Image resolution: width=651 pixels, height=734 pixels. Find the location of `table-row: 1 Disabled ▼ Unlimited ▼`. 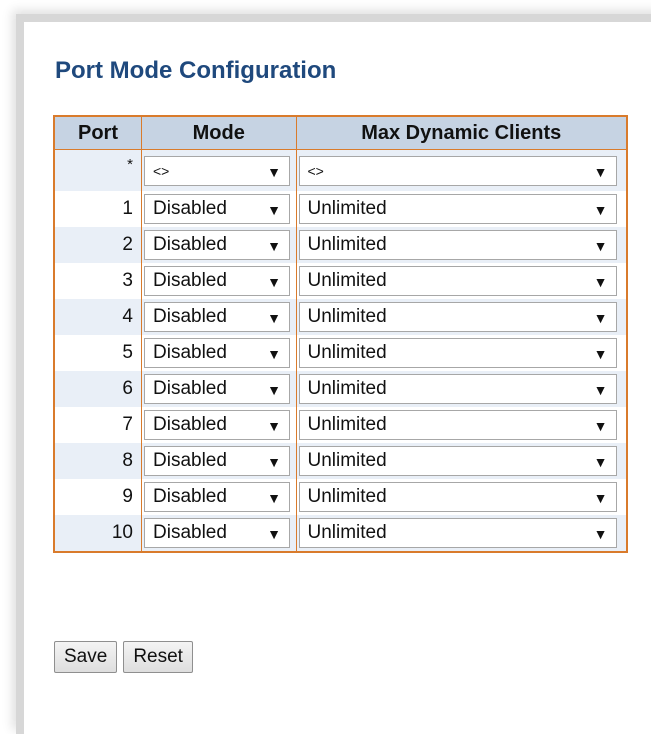

table-row: 1 Disabled ▼ Unlimited ▼ is located at coordinates (340, 209).